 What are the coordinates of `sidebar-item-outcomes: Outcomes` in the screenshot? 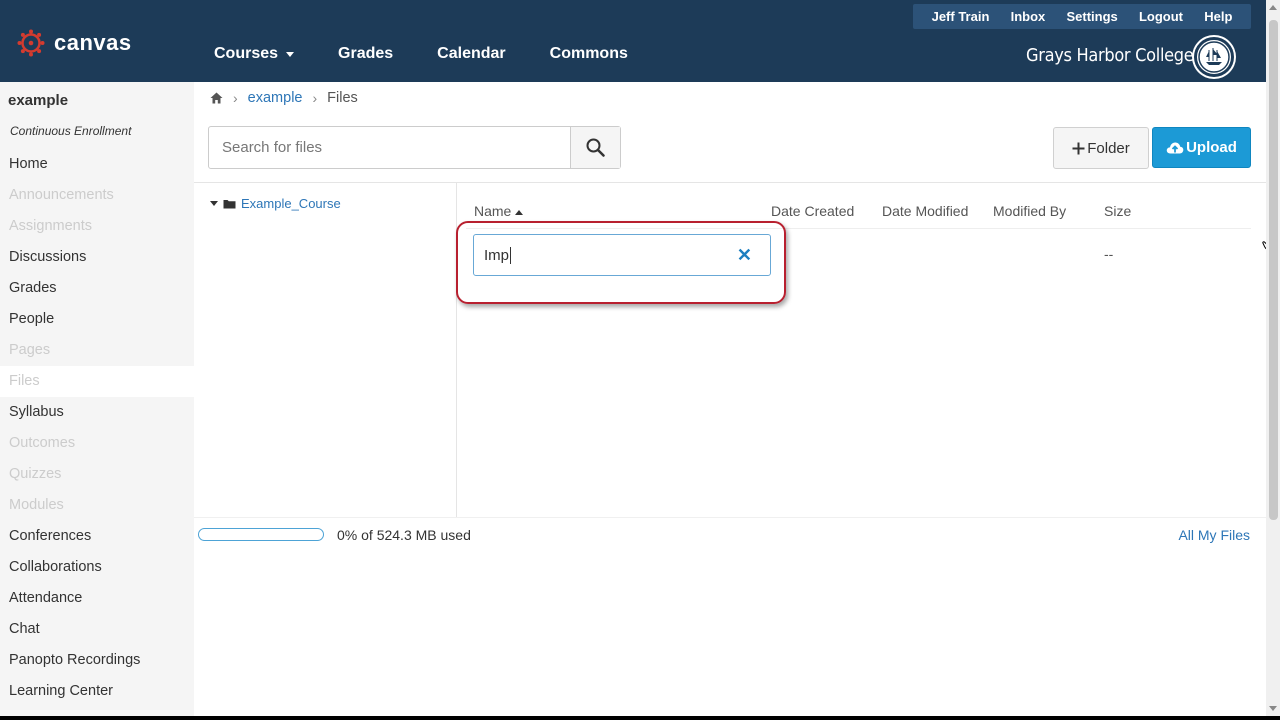 It's located at (97, 443).